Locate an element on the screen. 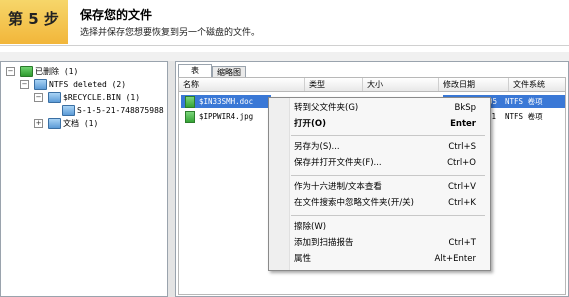 The image size is (569, 297). menu-item-shortcut: Ctrl+O is located at coordinates (461, 163).